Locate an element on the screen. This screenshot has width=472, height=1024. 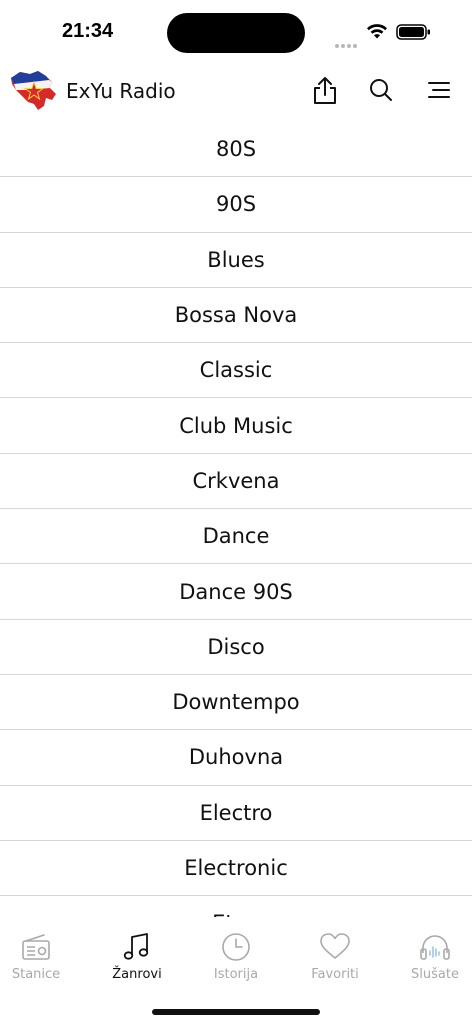
genre-row: Downtempo is located at coordinates (236, 703).